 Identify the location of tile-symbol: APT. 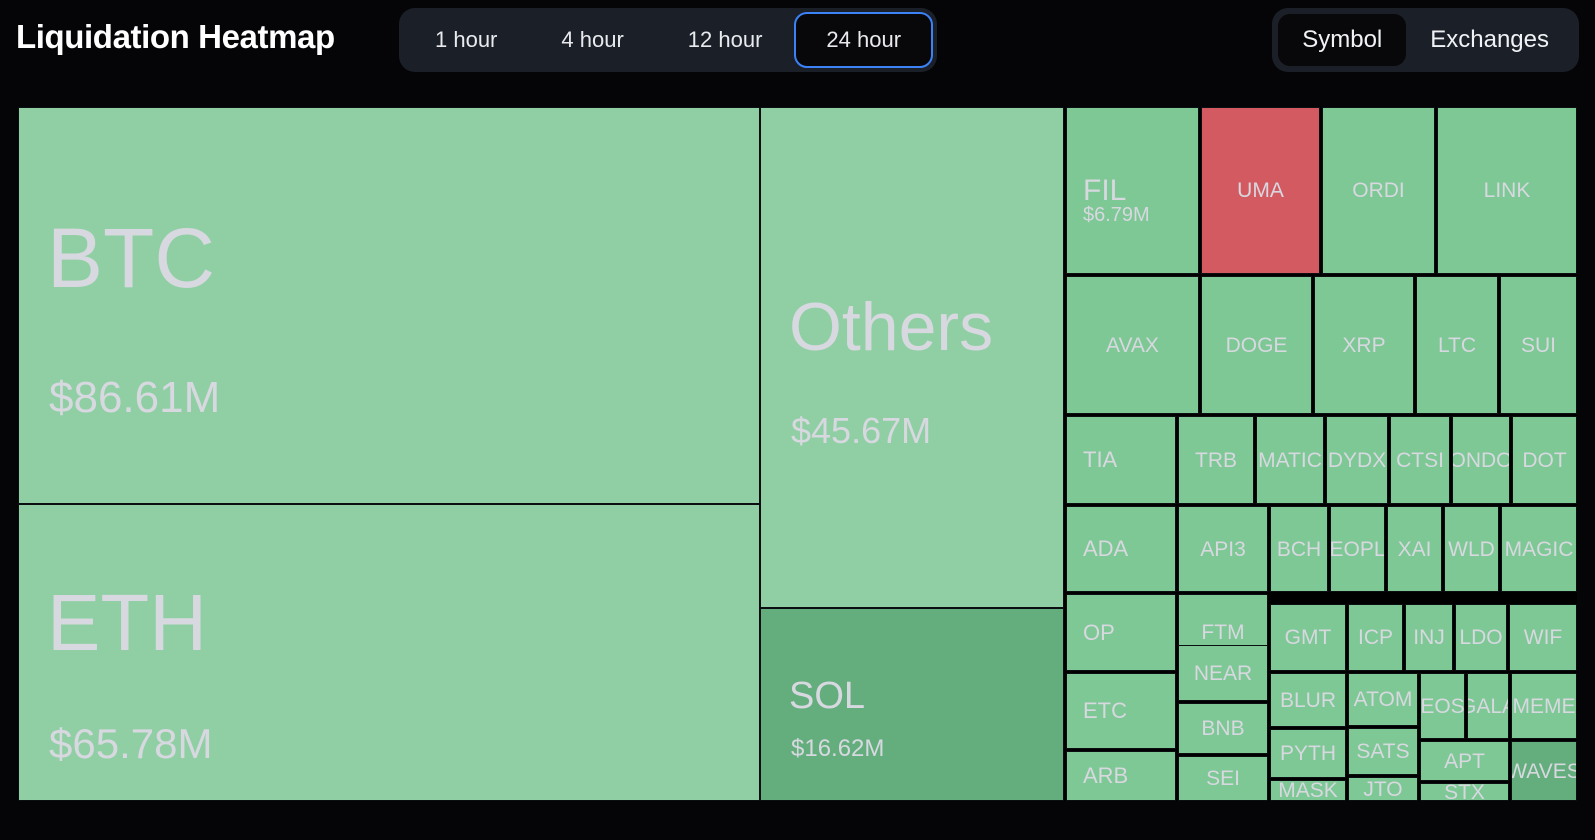
(1464, 761).